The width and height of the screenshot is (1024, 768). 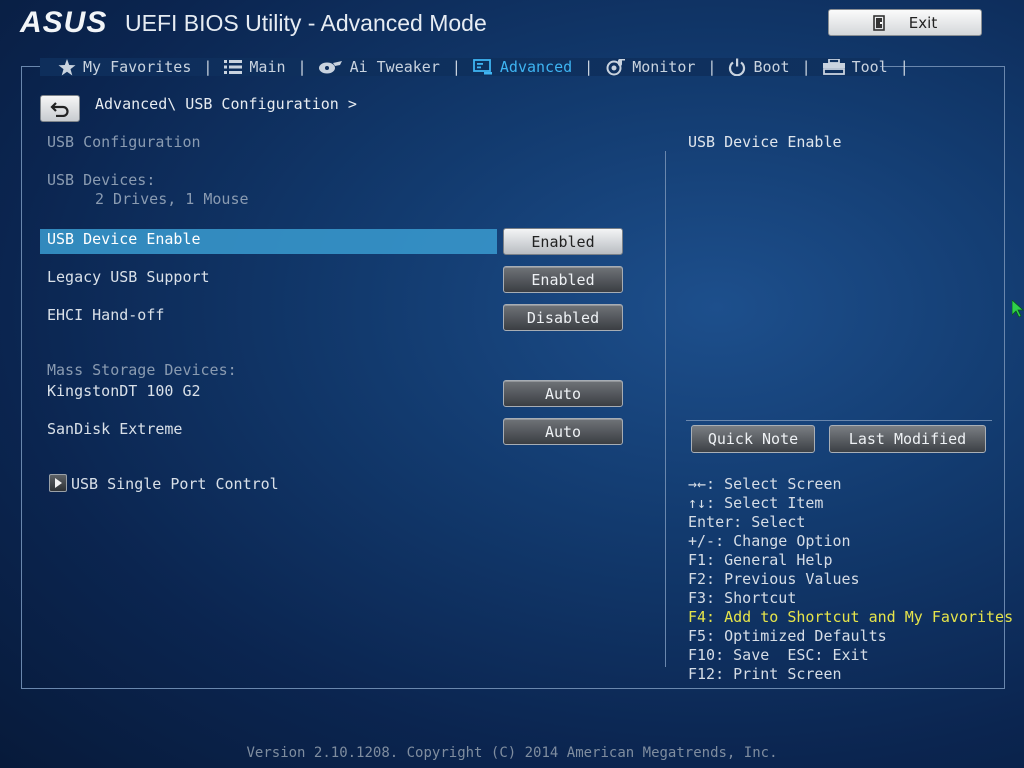 I want to click on back-button, so click(x=60, y=108).